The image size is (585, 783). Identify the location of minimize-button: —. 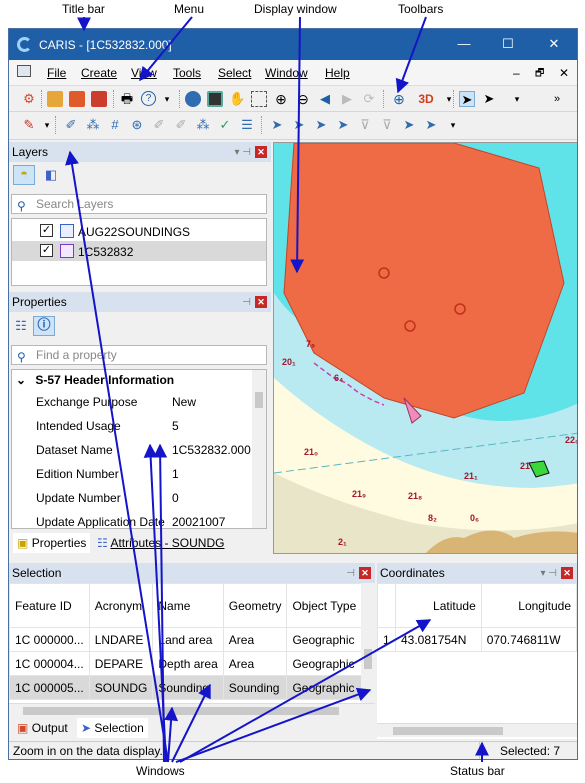
(464, 44).